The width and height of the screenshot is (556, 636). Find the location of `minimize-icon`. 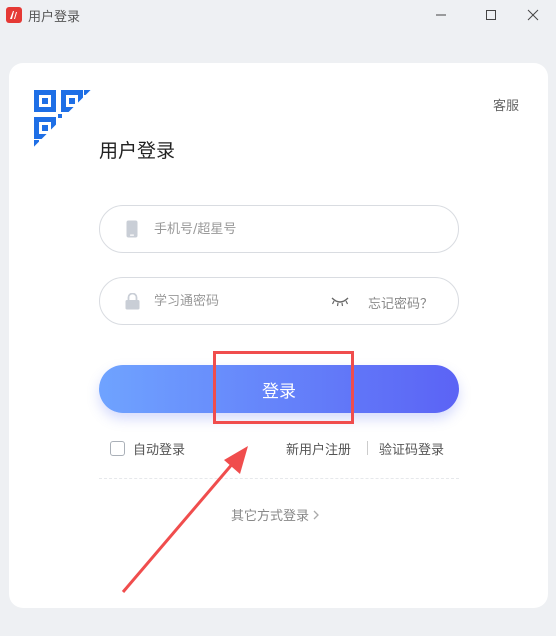

minimize-icon is located at coordinates (441, 15).